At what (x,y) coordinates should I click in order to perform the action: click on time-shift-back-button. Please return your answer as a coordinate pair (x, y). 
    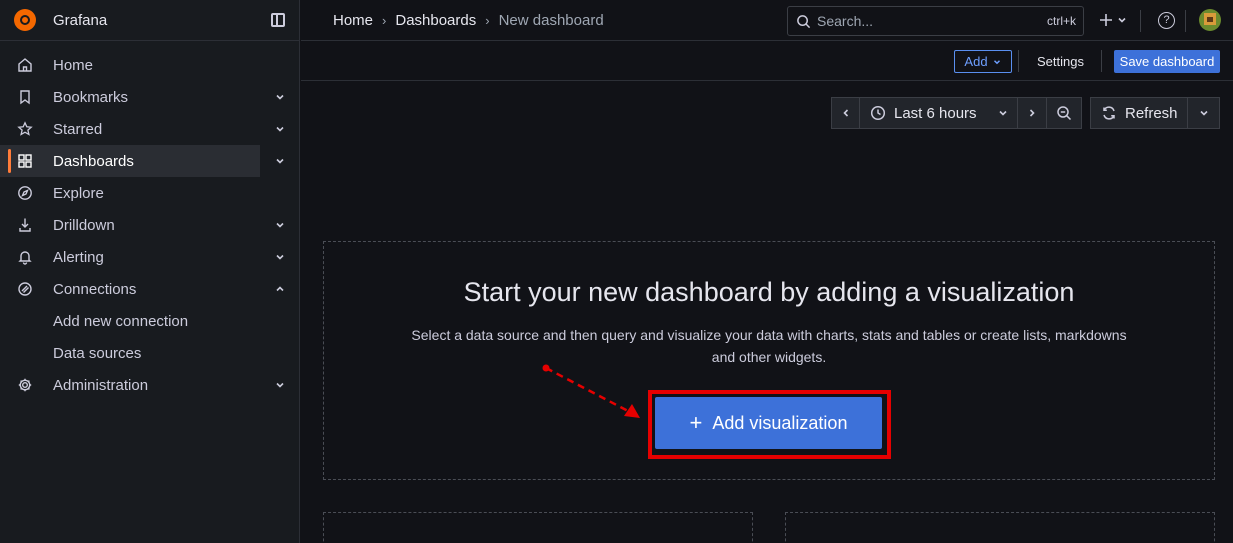
    Looking at the image, I should click on (845, 113).